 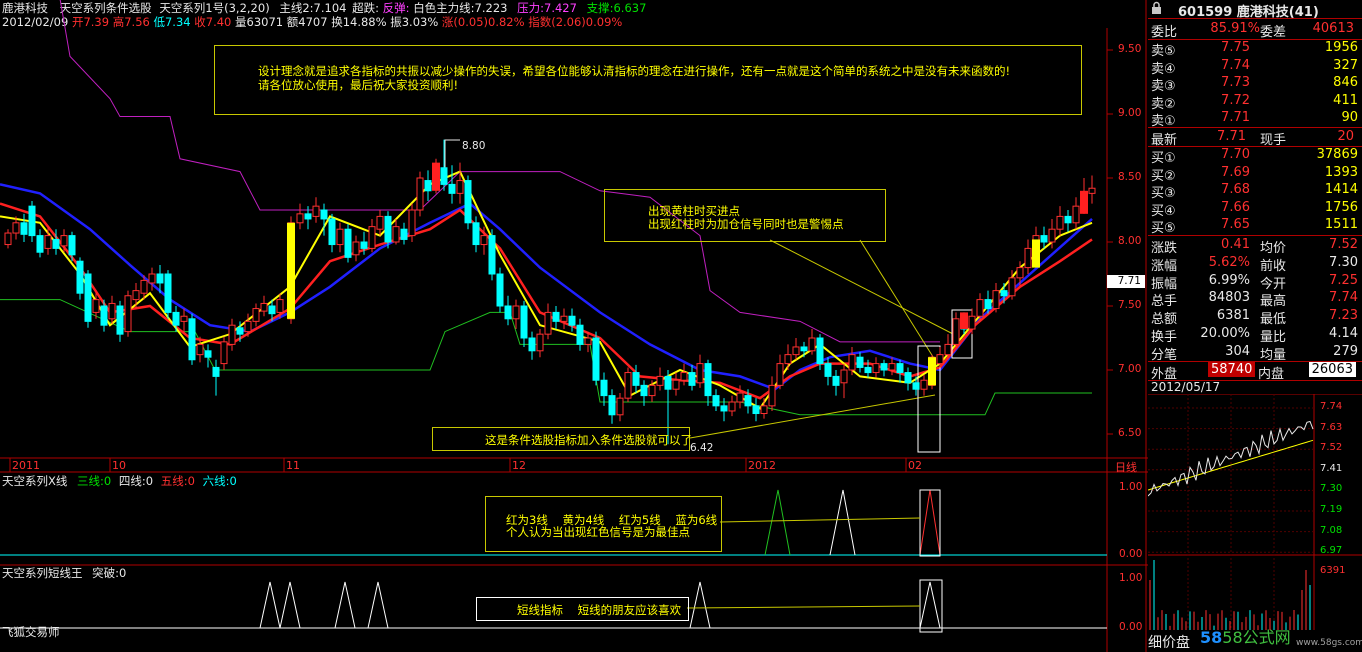 I want to click on detail-tab: 细价盘, so click(x=1169, y=642).